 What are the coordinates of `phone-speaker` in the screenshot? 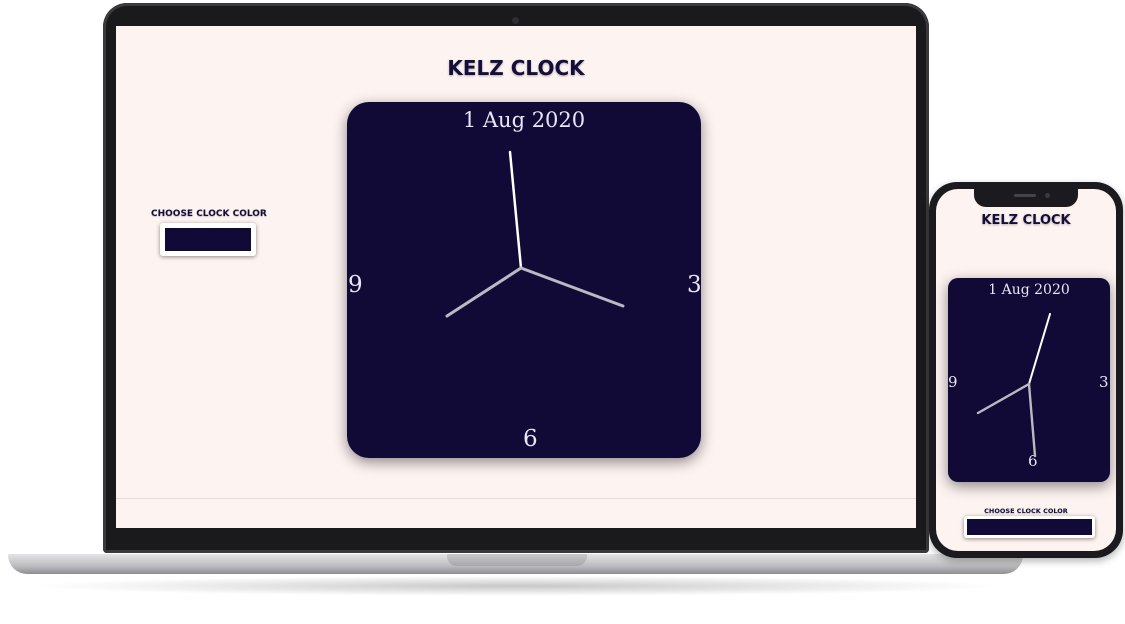 It's located at (1025, 195).